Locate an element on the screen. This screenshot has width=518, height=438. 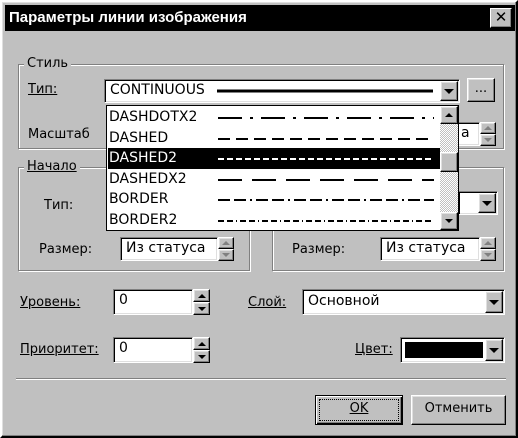
end-type-combobox is located at coordinates (478, 203).